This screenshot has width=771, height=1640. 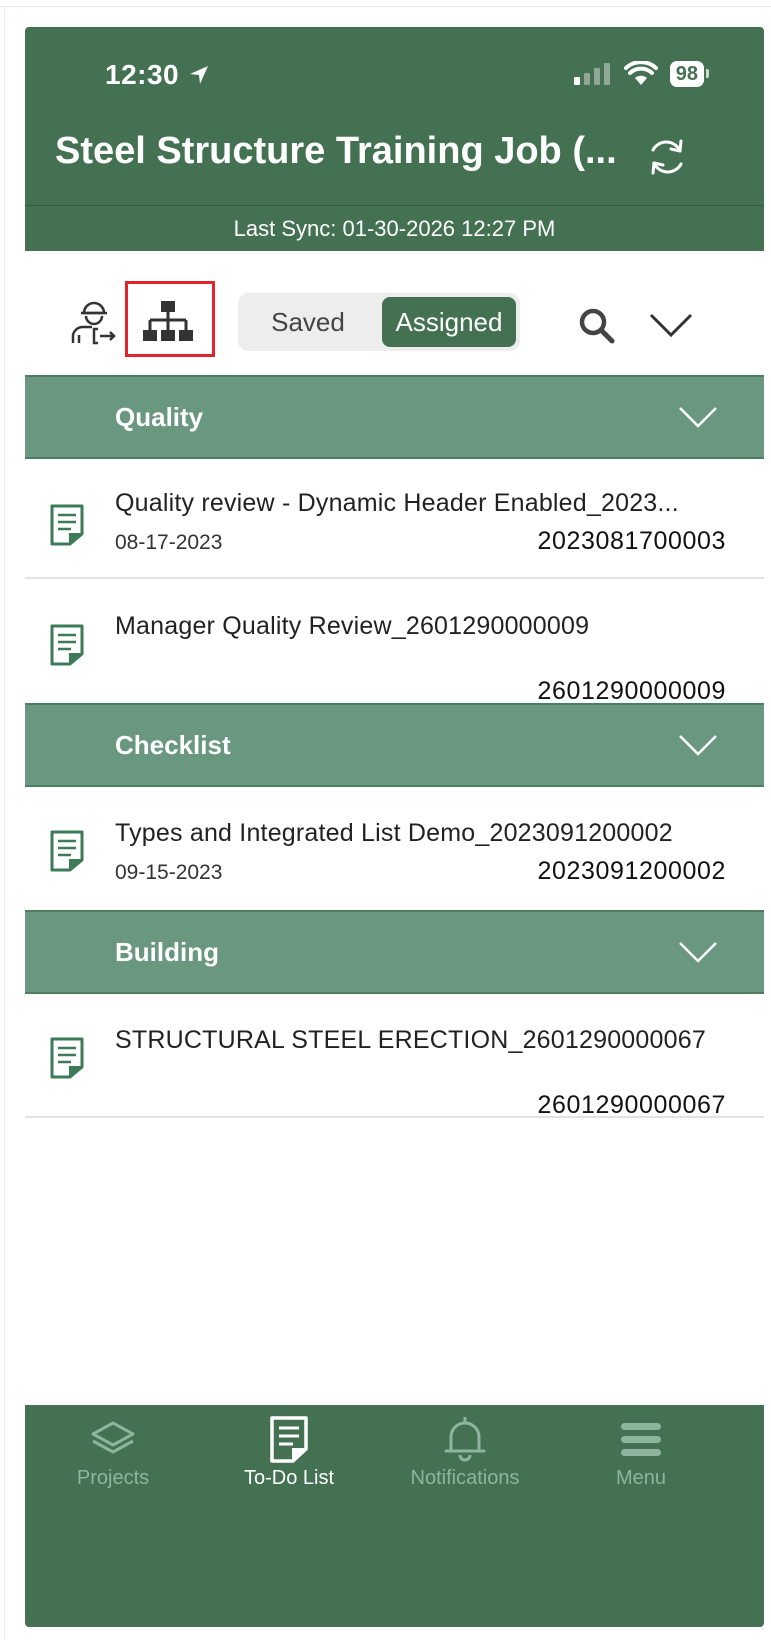 What do you see at coordinates (308, 322) in the screenshot?
I see `tab-saved: Saved` at bounding box center [308, 322].